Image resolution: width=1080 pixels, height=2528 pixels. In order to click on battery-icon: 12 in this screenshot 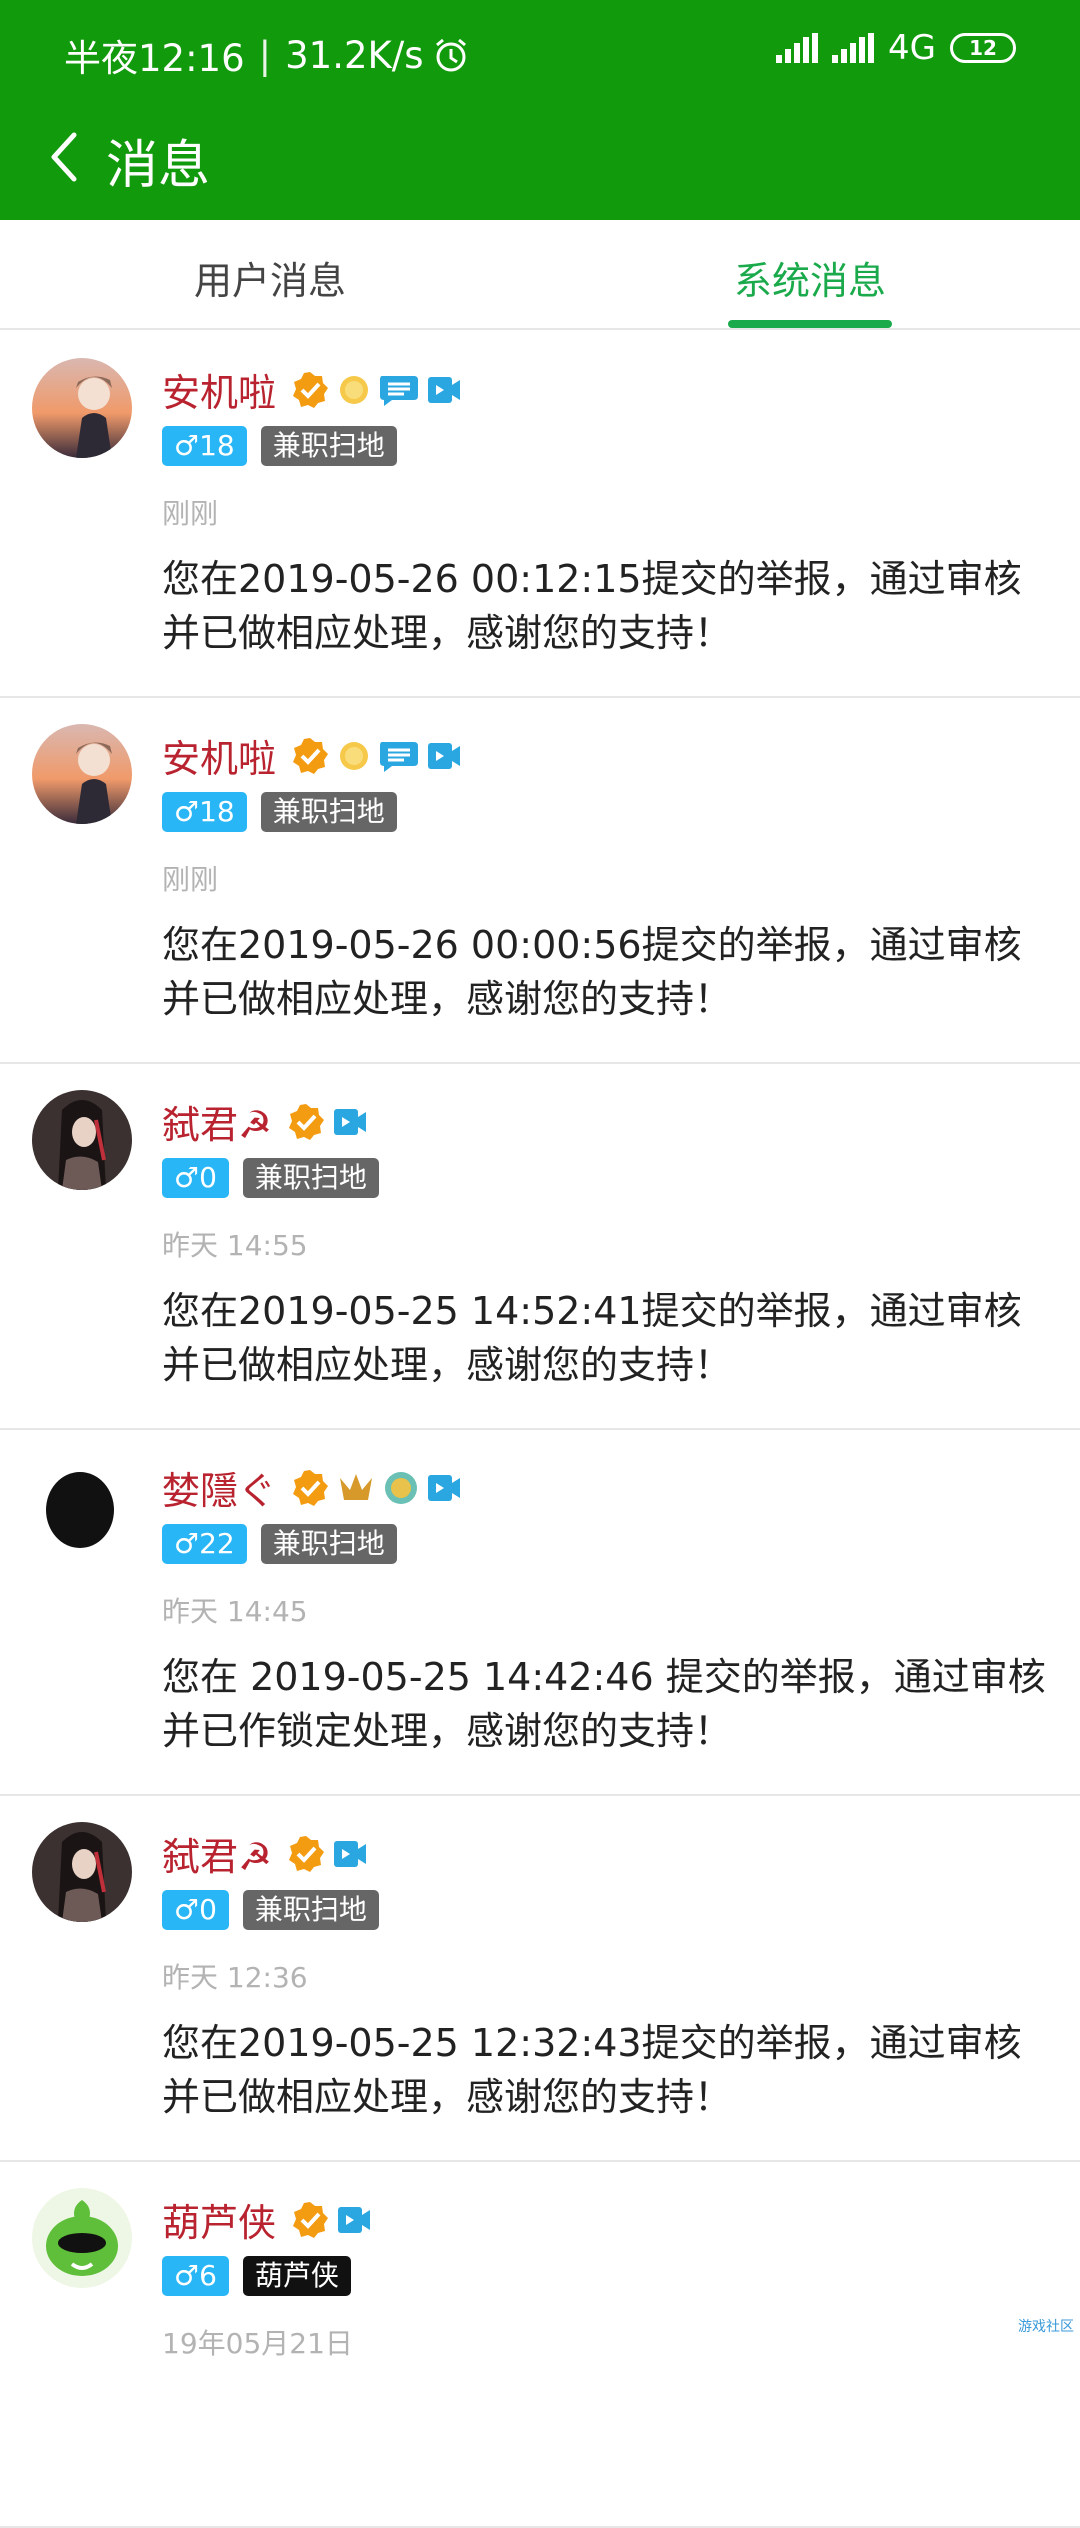, I will do `click(983, 48)`.